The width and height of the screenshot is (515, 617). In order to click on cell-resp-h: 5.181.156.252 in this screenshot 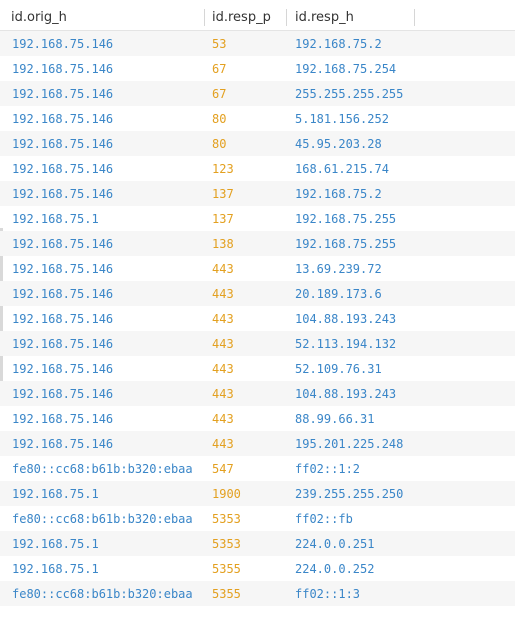, I will do `click(342, 118)`.